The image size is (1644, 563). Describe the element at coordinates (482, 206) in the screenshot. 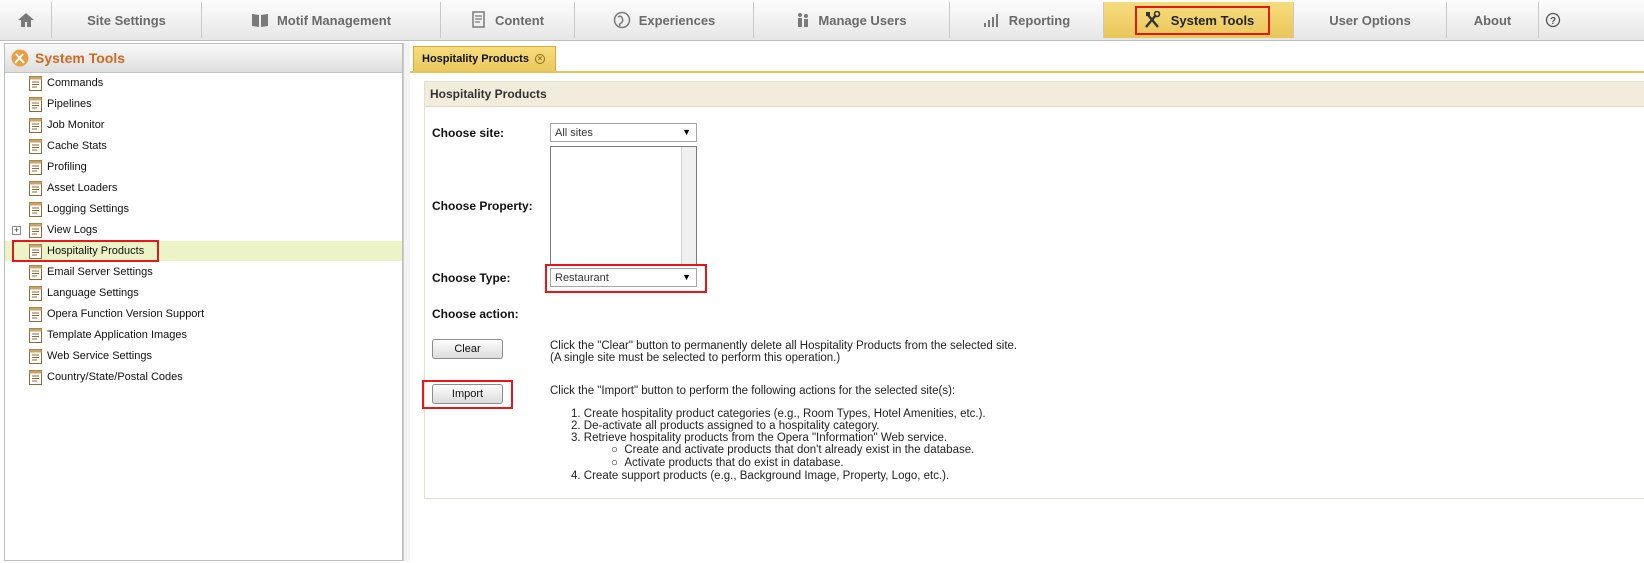

I see `property-label: Choose Property:` at that location.